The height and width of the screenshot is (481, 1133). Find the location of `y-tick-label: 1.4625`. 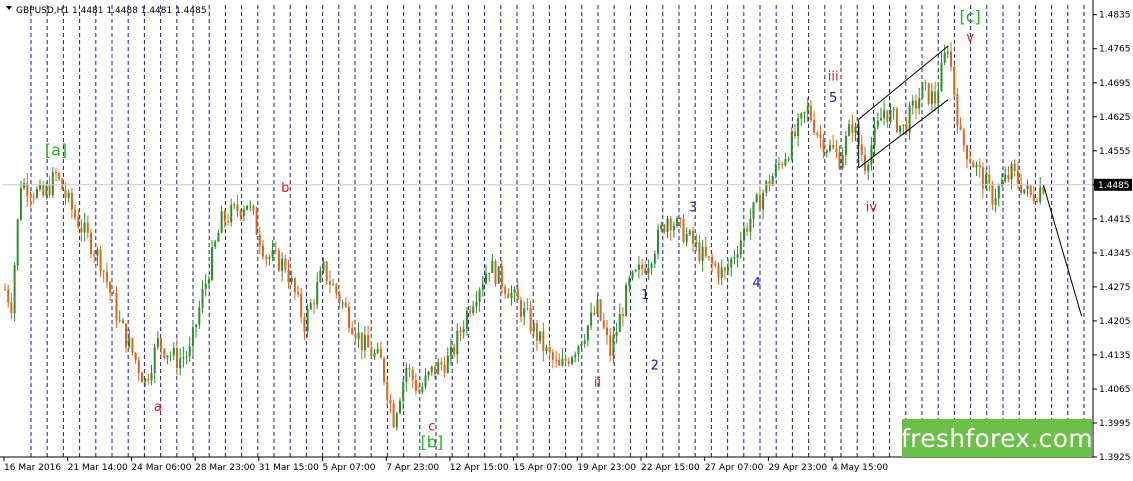

y-tick-label: 1.4625 is located at coordinates (1115, 118).